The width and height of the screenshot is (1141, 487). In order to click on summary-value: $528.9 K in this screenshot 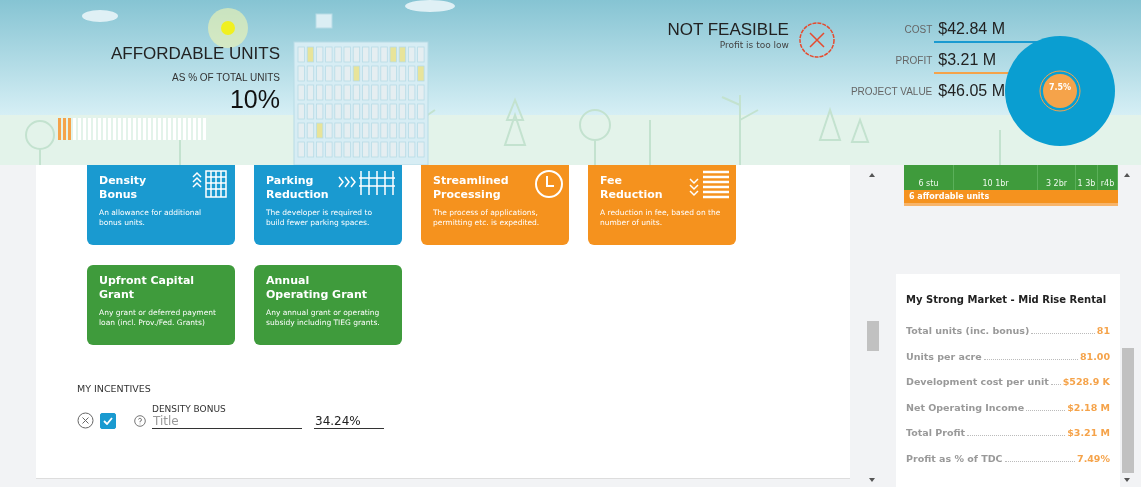, I will do `click(1086, 381)`.